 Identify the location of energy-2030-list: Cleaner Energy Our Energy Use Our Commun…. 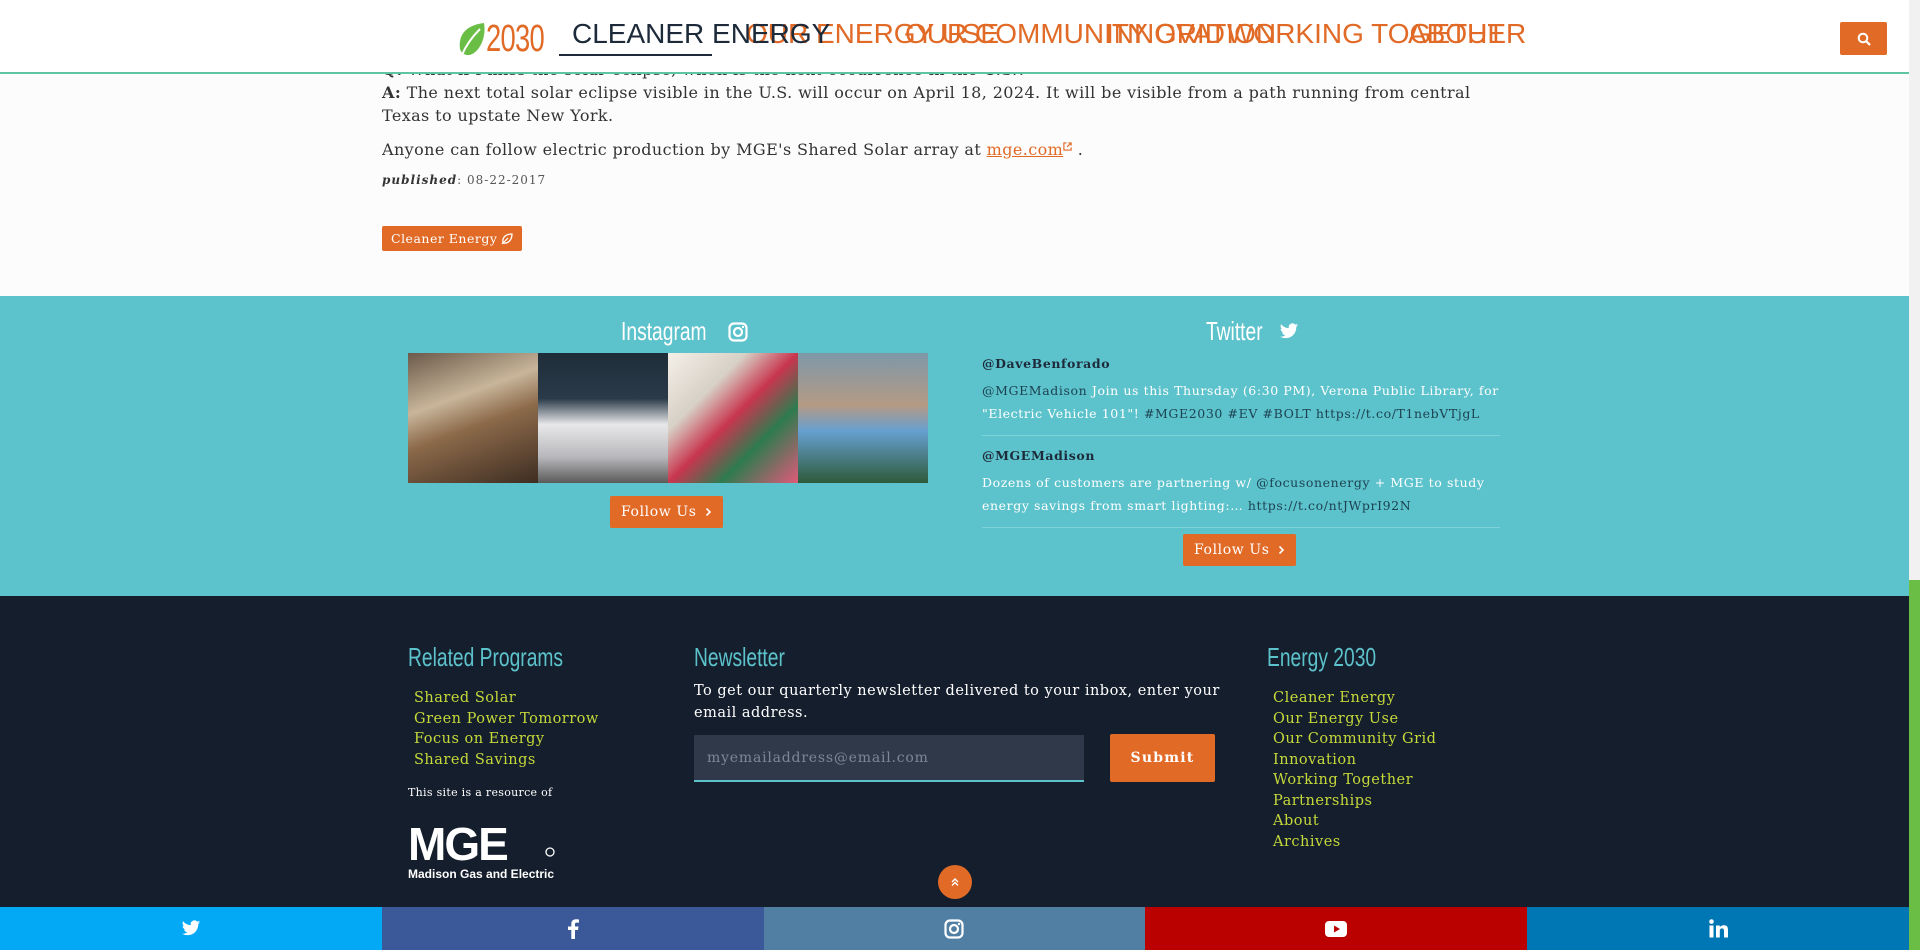
(1354, 770).